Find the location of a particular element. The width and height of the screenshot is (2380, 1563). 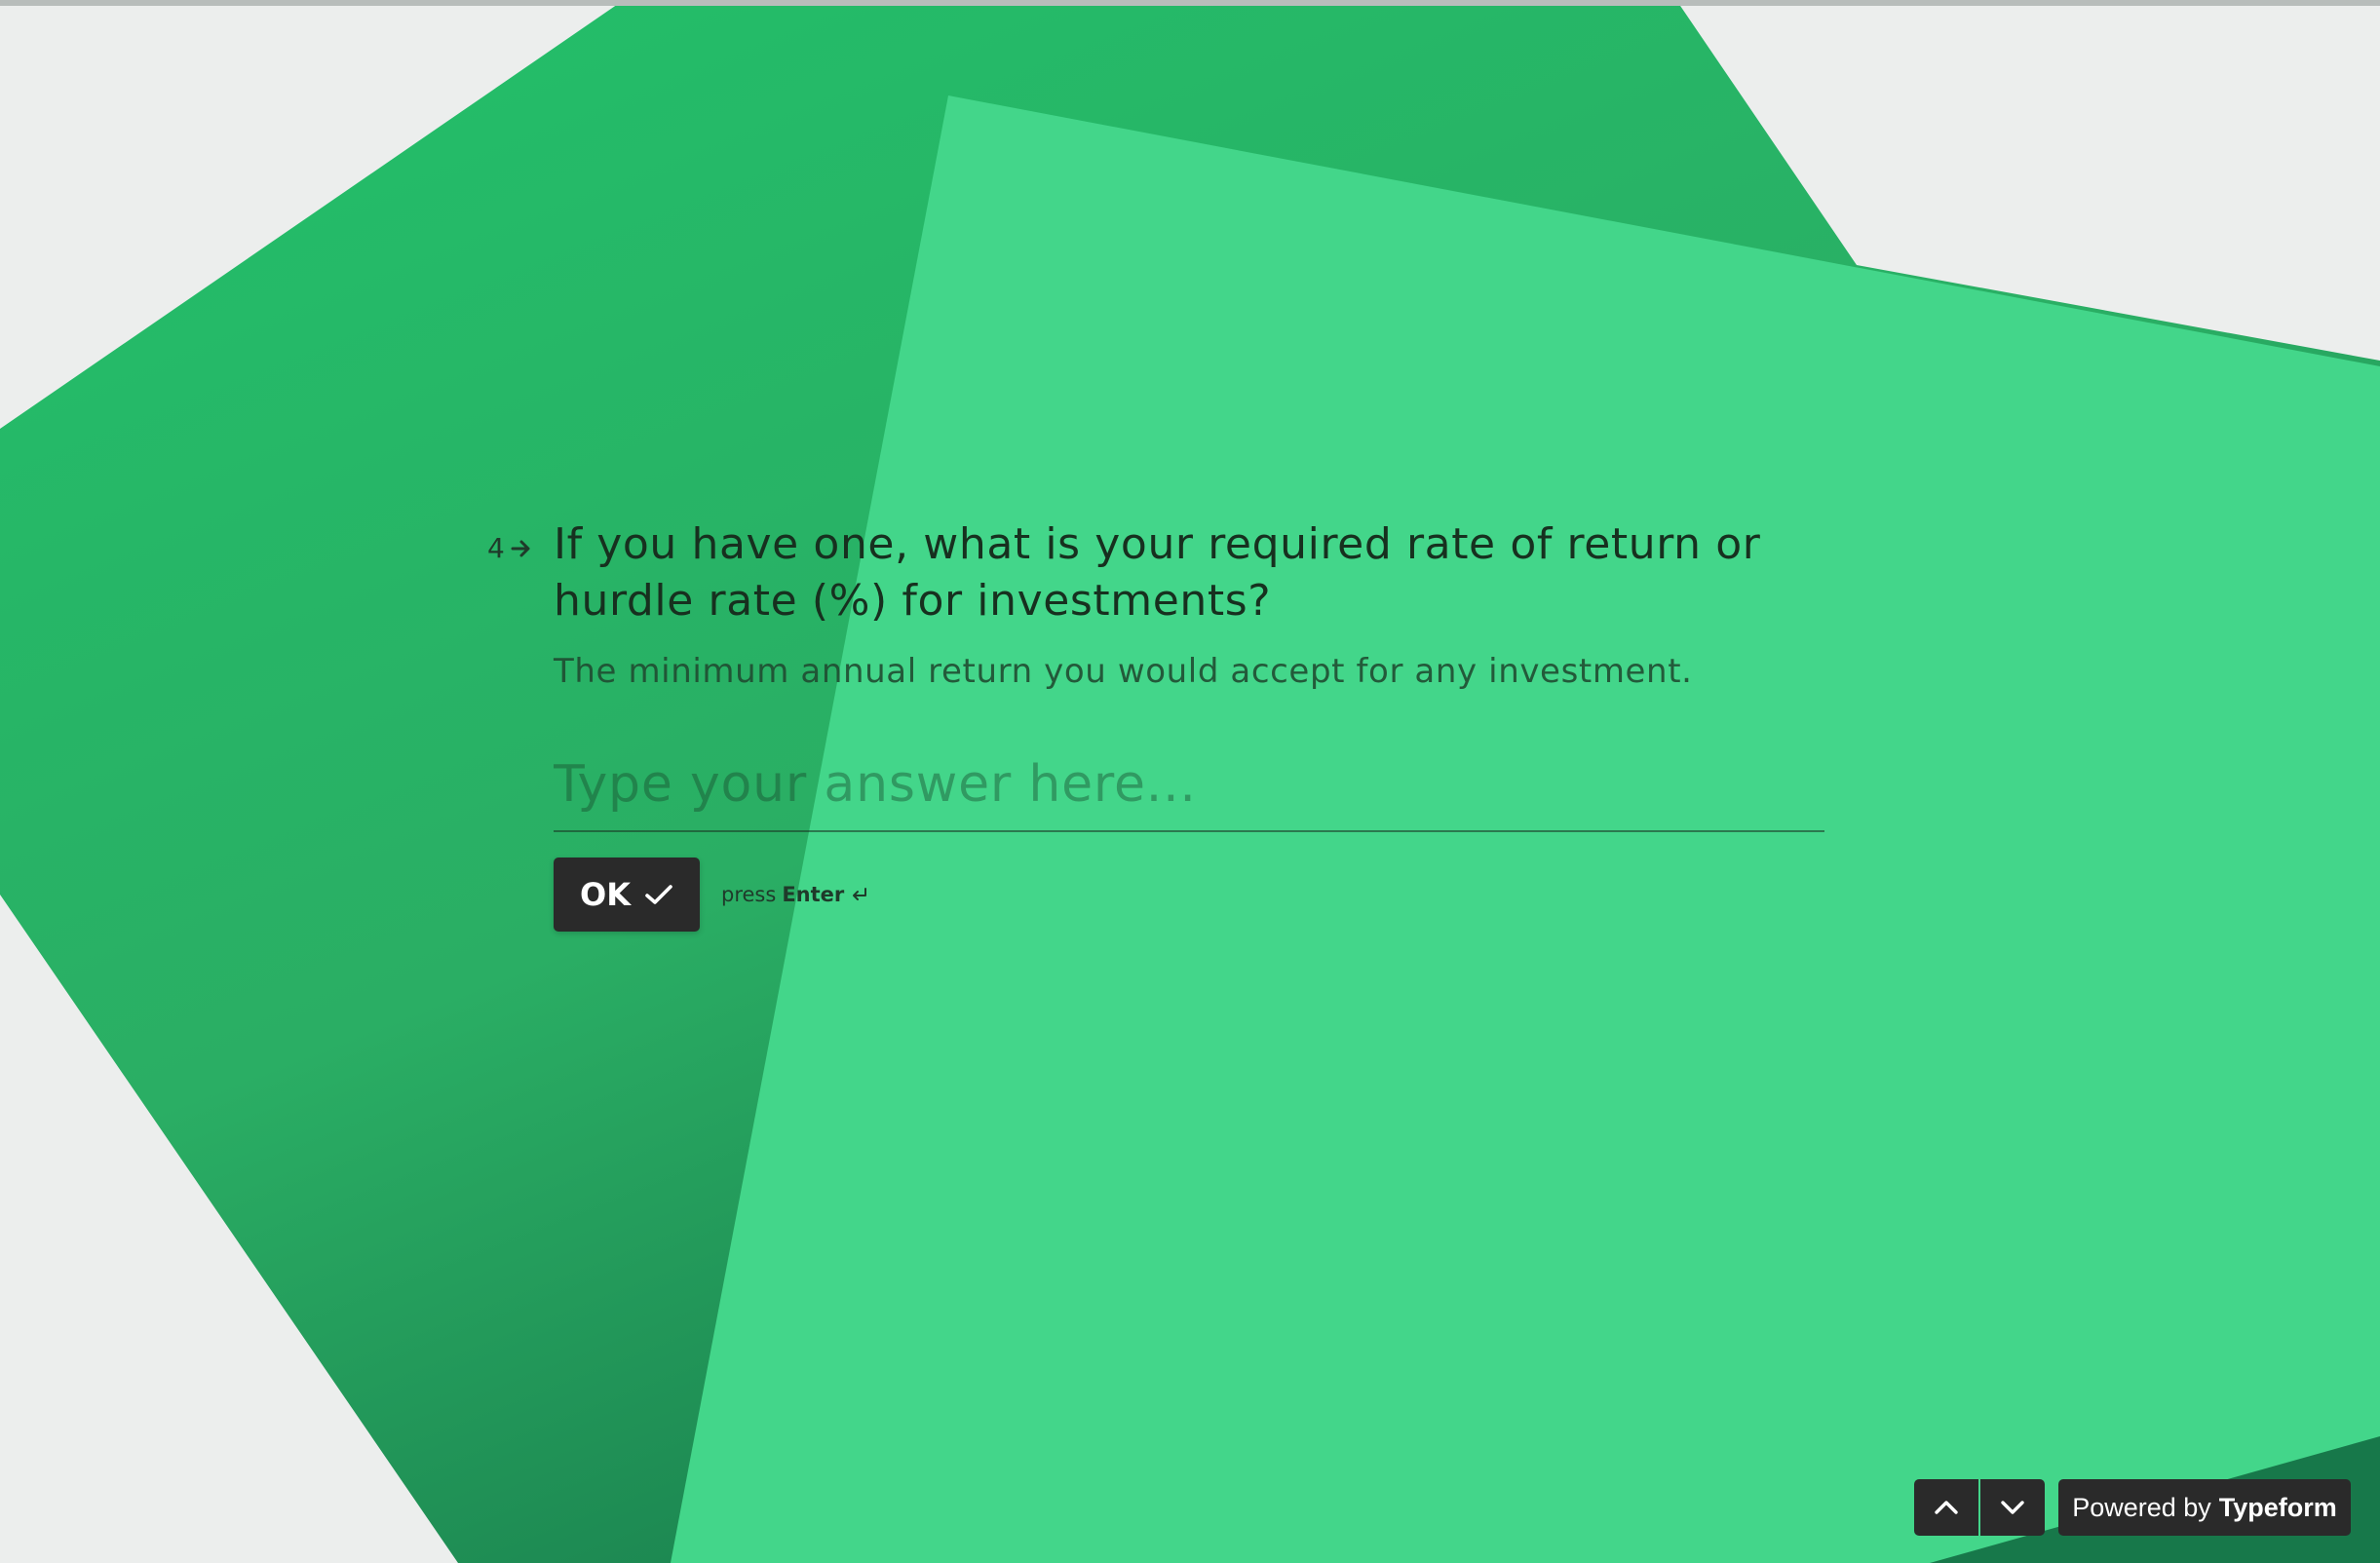

press-hint-prefix: press is located at coordinates (749, 895).